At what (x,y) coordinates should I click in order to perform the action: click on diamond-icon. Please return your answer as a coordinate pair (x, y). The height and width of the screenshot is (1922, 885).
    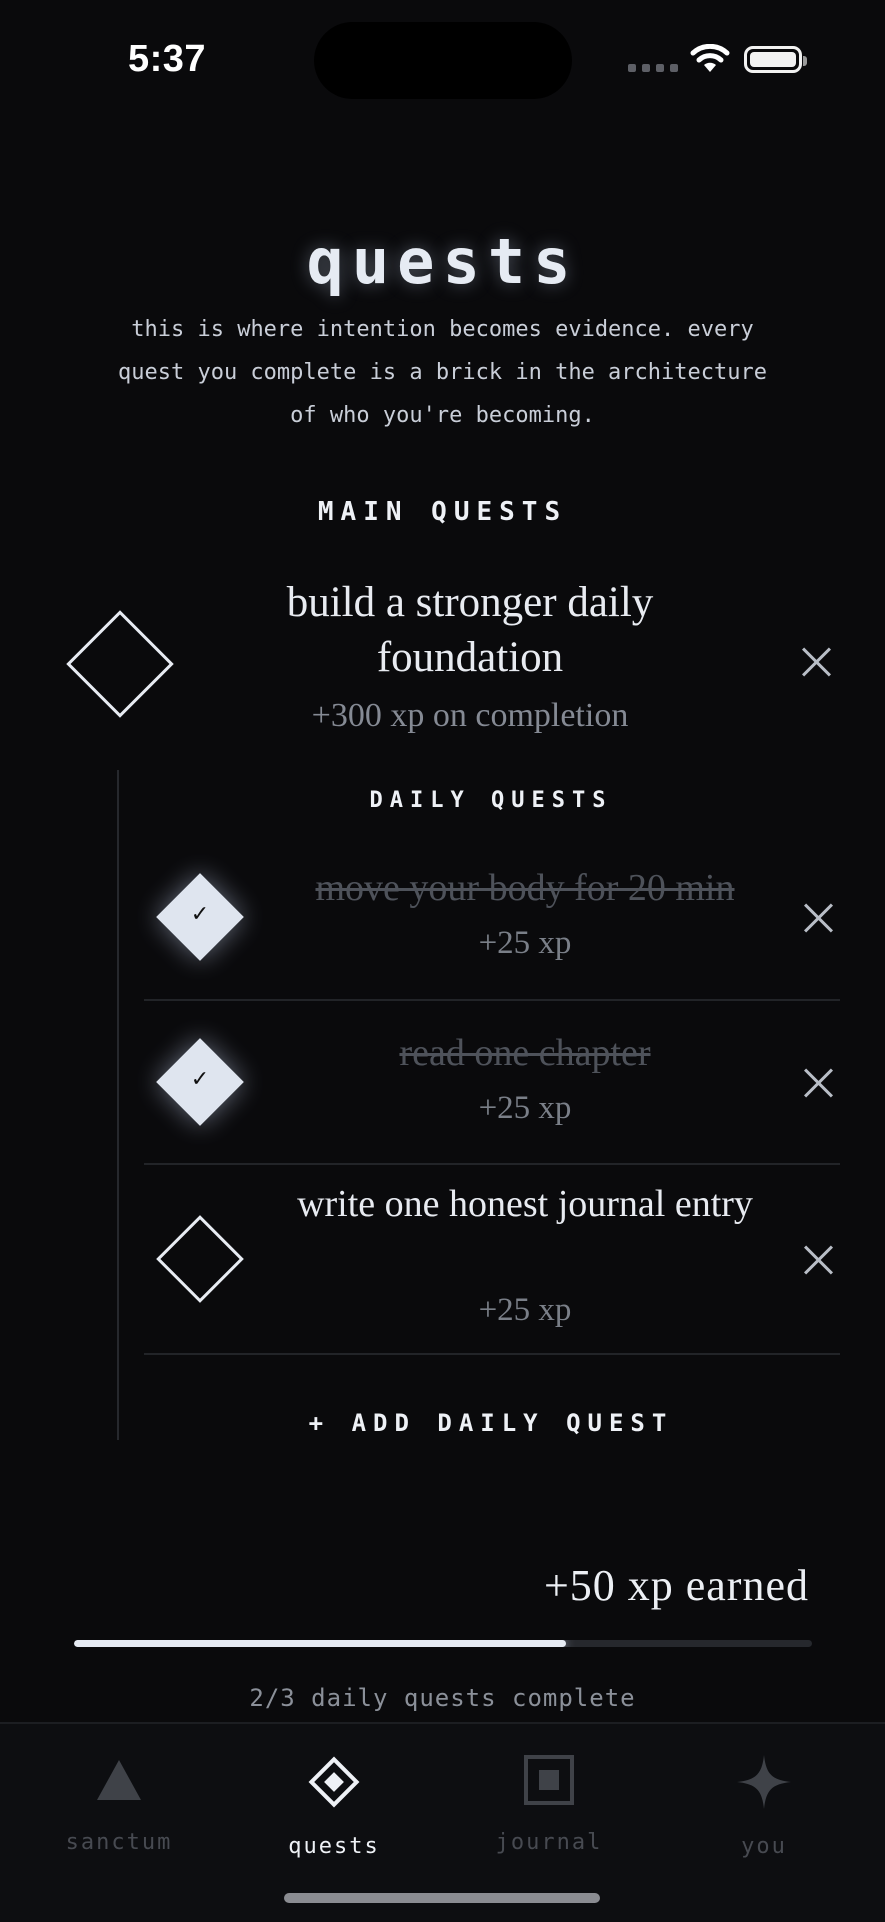
    Looking at the image, I should click on (334, 1782).